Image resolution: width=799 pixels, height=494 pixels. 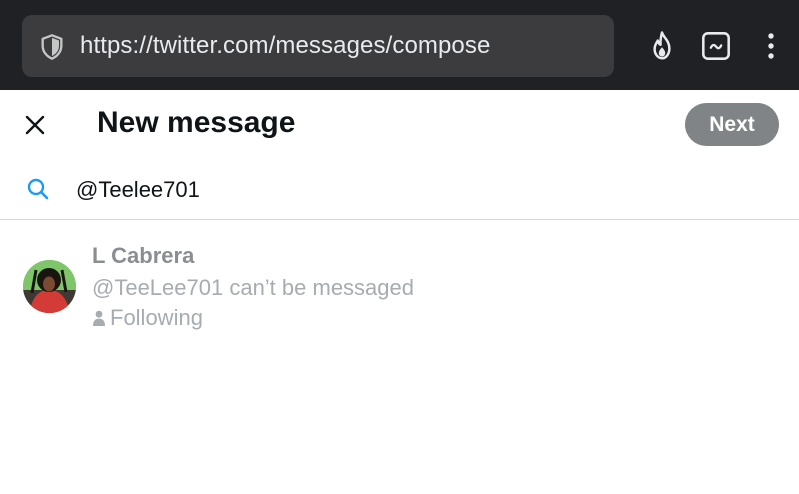 I want to click on user-name: L Cabrera, so click(x=143, y=255).